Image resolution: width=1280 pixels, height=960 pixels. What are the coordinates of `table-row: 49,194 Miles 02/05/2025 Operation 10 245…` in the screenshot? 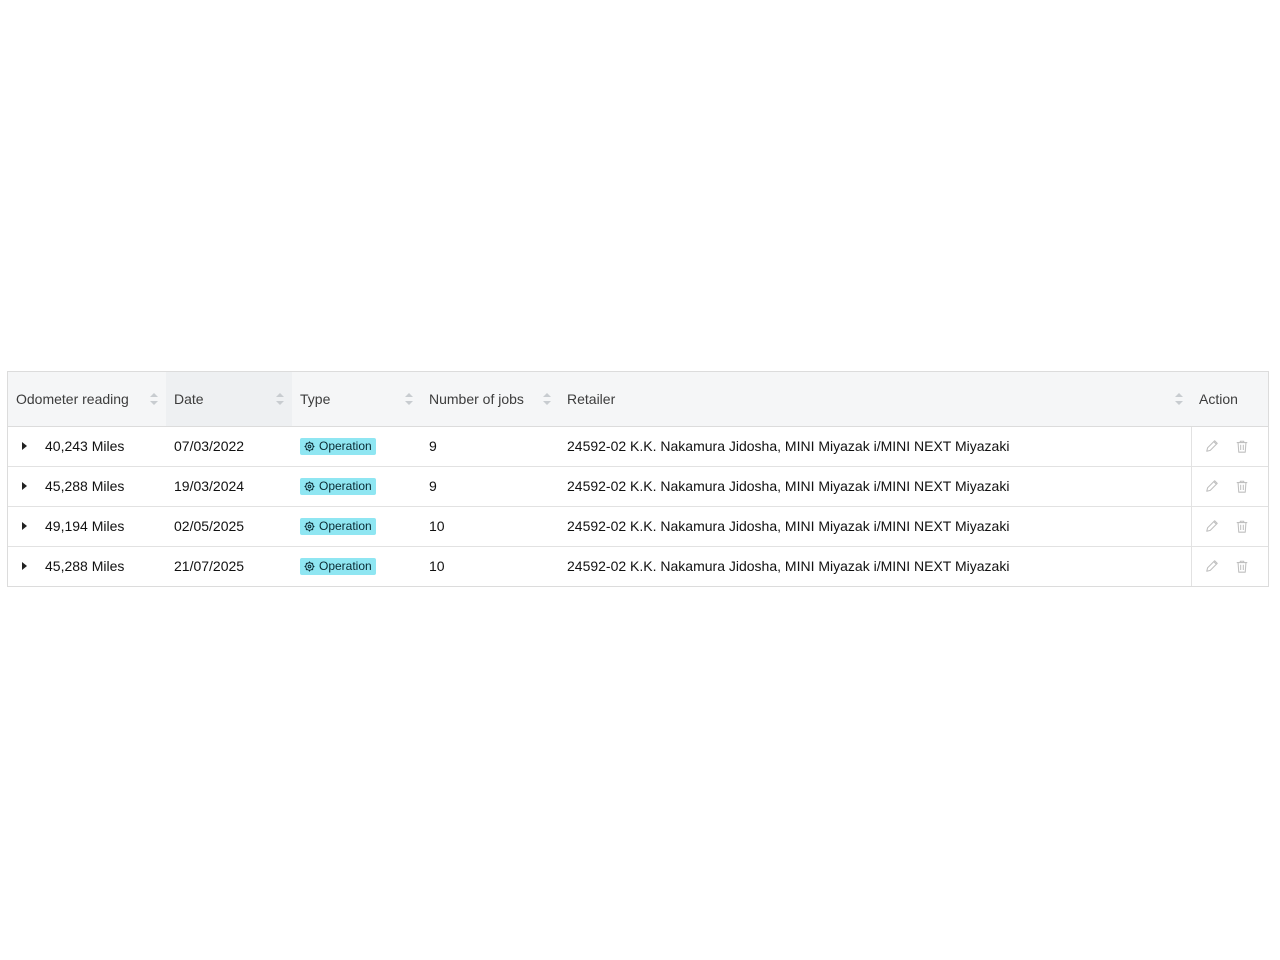 It's located at (638, 525).